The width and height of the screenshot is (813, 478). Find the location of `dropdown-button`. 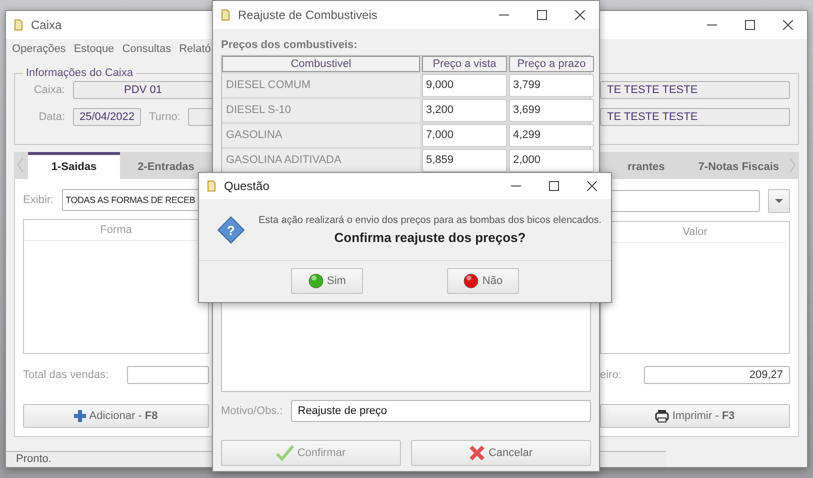

dropdown-button is located at coordinates (779, 201).